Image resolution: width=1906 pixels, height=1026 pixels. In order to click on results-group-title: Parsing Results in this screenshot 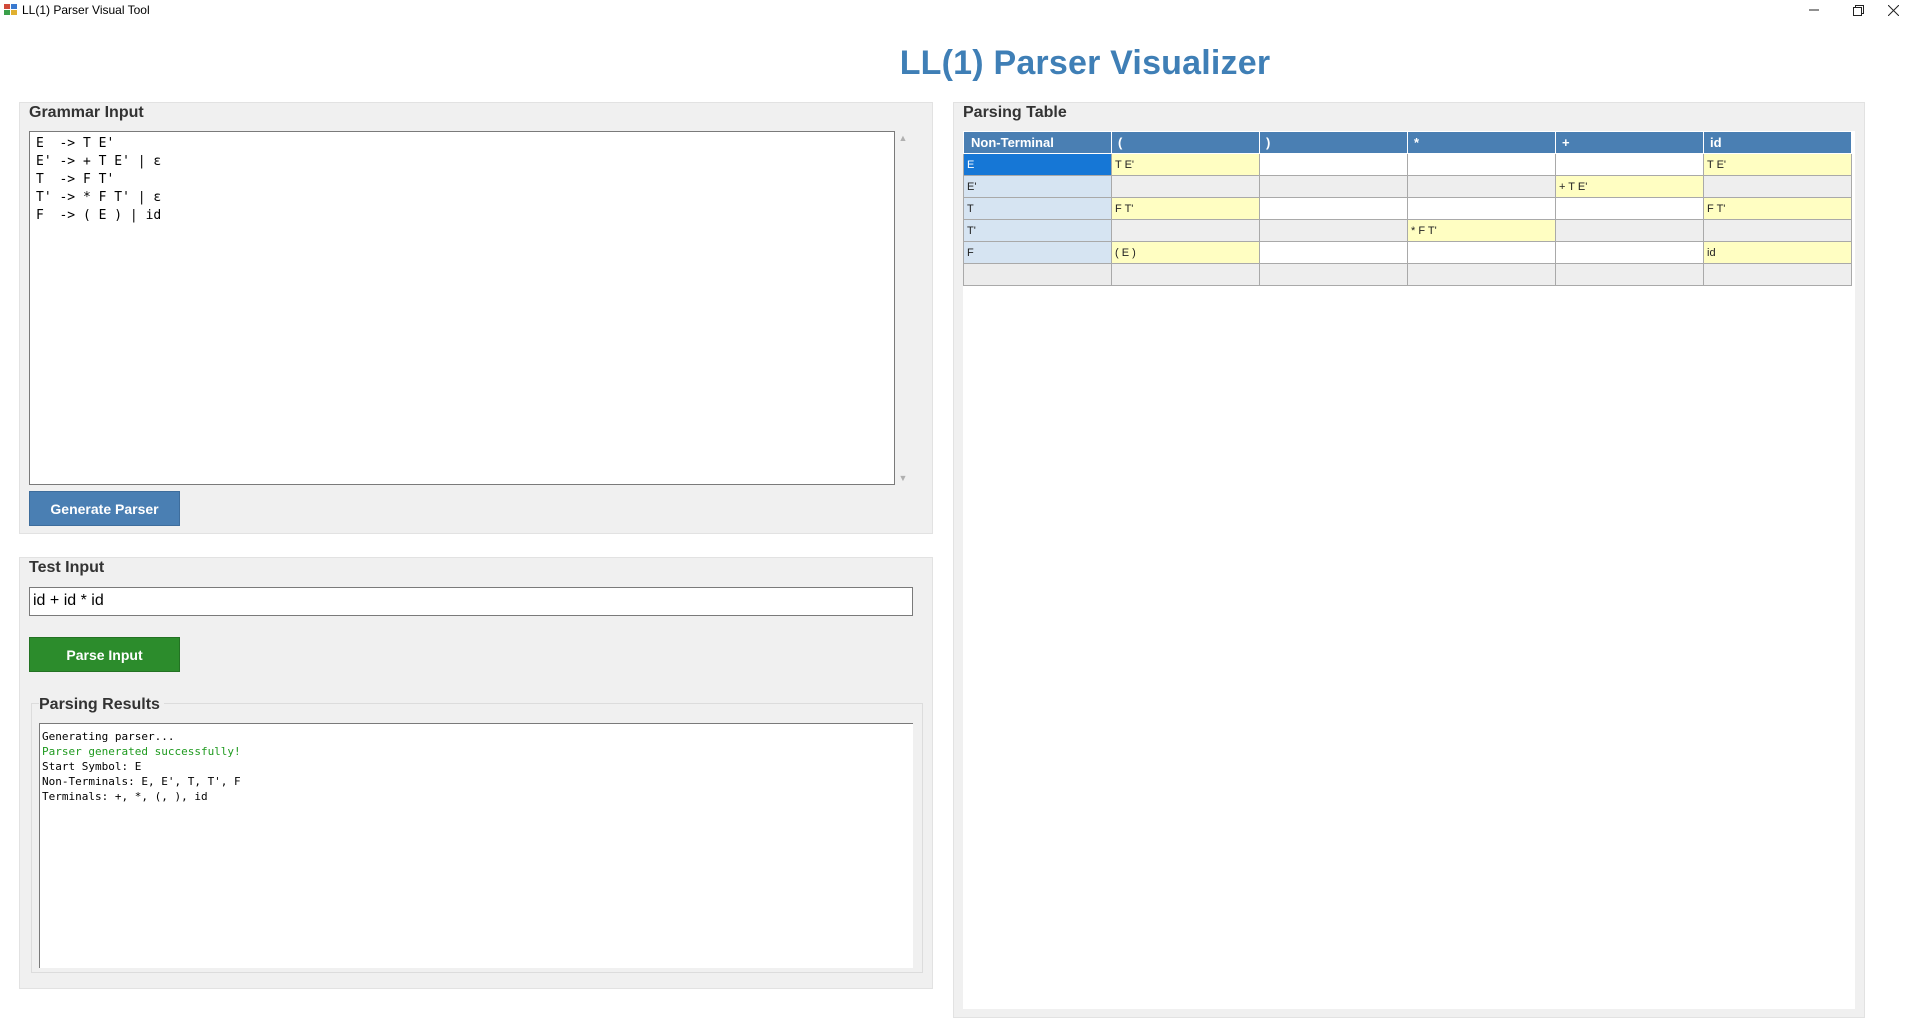, I will do `click(101, 705)`.